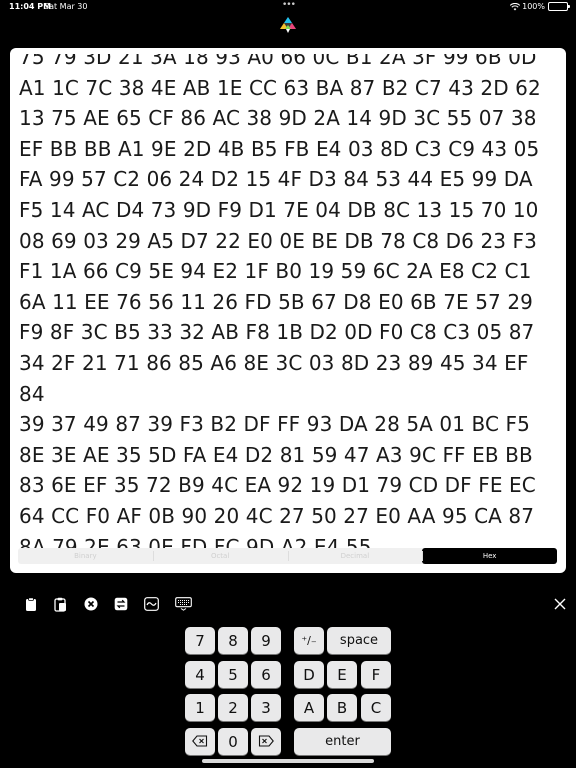  What do you see at coordinates (266, 707) in the screenshot?
I see `key-3: 3` at bounding box center [266, 707].